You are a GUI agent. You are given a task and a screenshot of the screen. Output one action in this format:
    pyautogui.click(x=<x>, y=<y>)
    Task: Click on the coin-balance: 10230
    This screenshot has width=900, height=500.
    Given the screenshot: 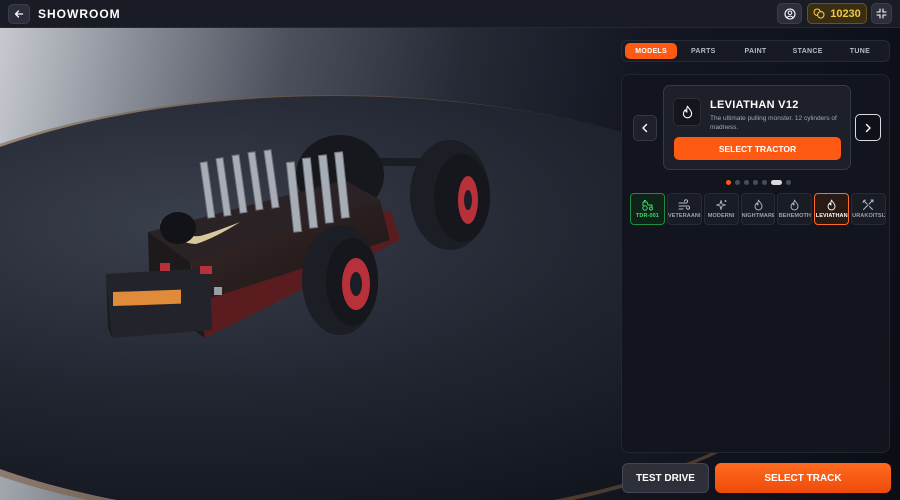 What is the action you would take?
    pyautogui.click(x=837, y=13)
    